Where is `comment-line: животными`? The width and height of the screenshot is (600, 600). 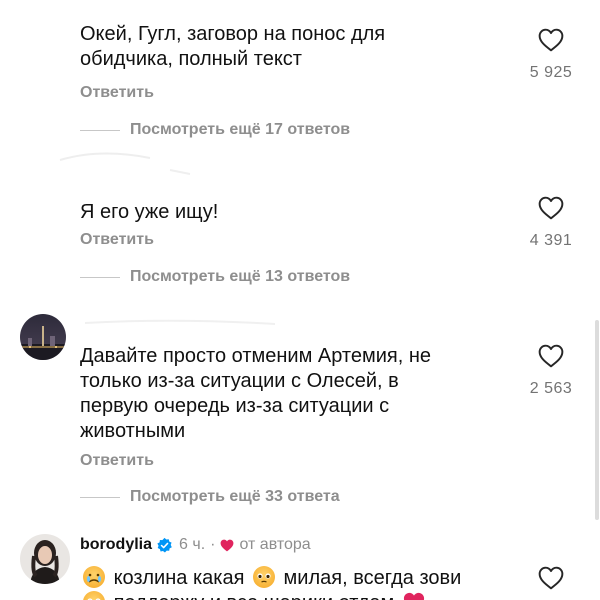
comment-line: животными is located at coordinates (133, 431).